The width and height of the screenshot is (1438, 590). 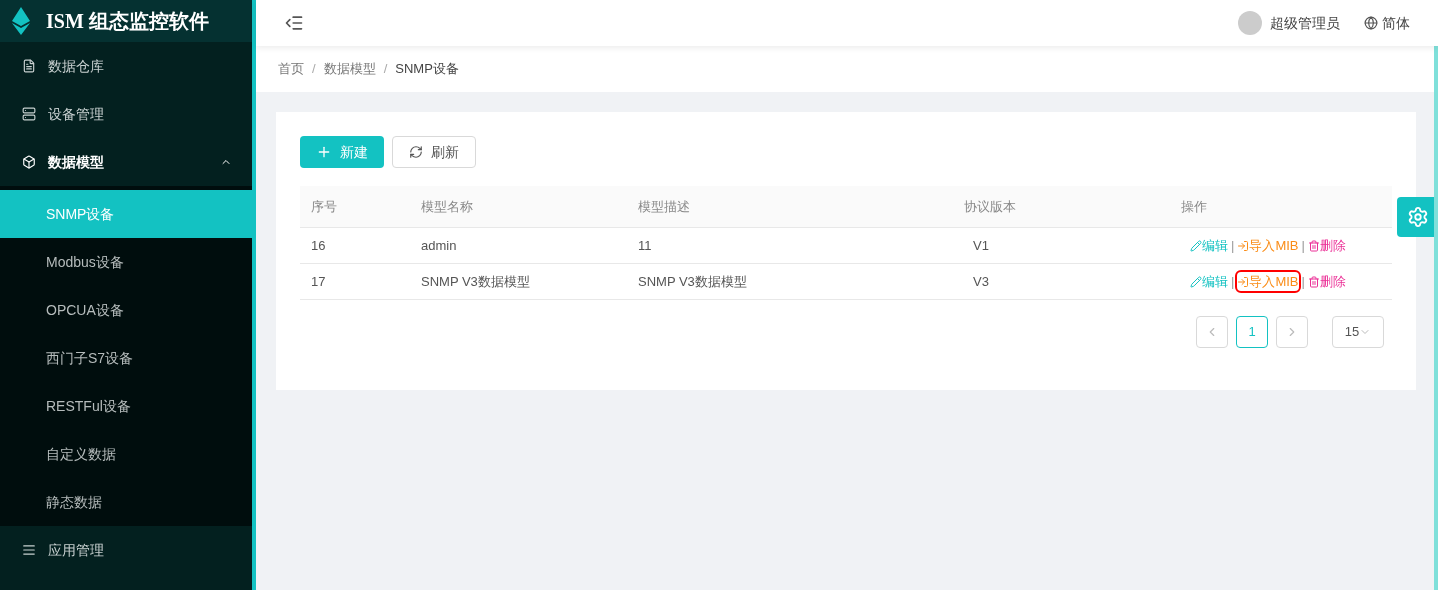 I want to click on sidebar-item: 应用管理, so click(x=126, y=550).